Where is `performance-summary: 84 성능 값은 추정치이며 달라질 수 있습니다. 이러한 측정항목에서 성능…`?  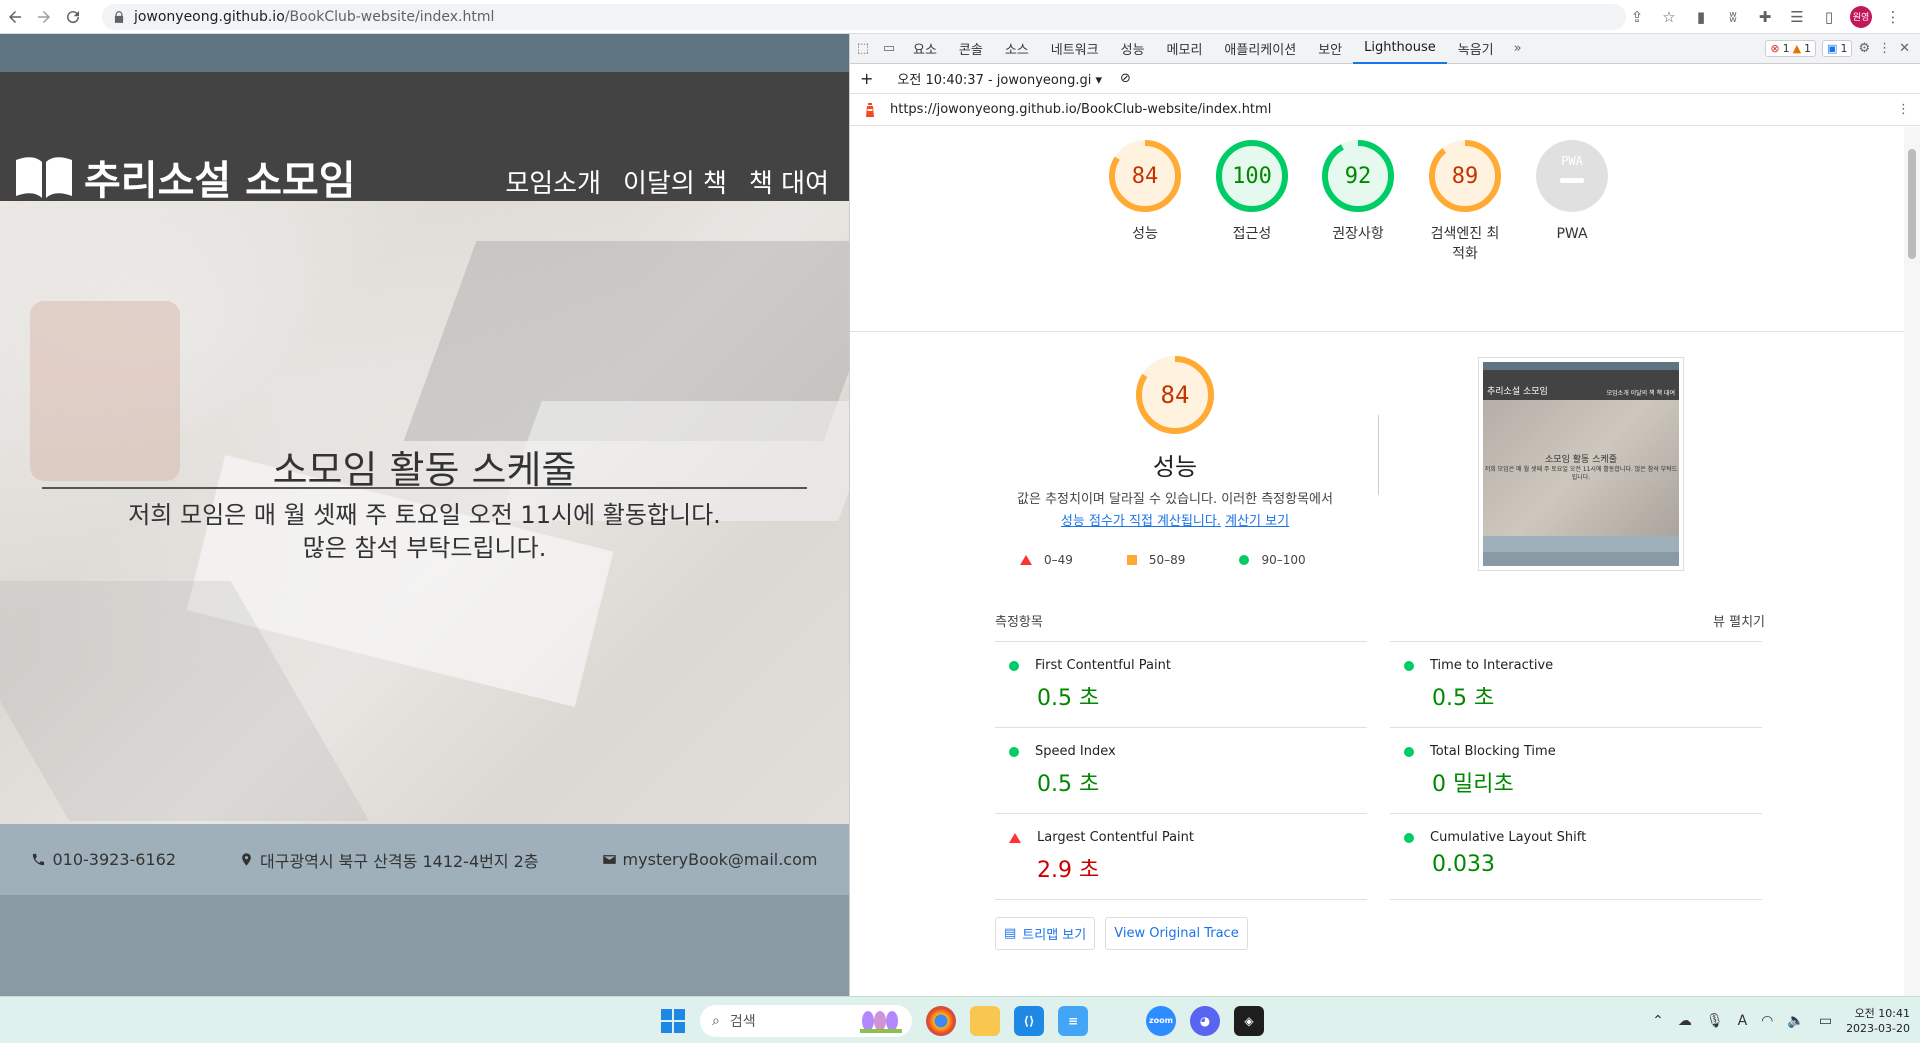
performance-summary: 84 성능 값은 추정치이며 달라질 수 있습니다. 이러한 측정항목에서 성능… is located at coordinates (1377, 465).